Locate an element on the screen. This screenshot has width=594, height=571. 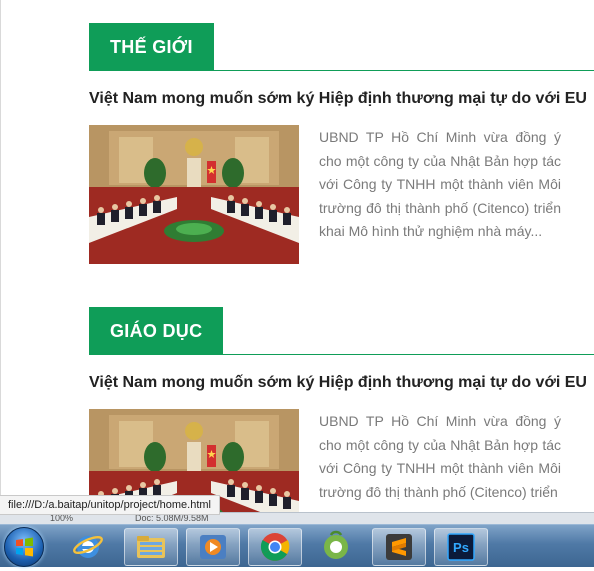
photoshop-icon: Ps is located at coordinates (461, 547).